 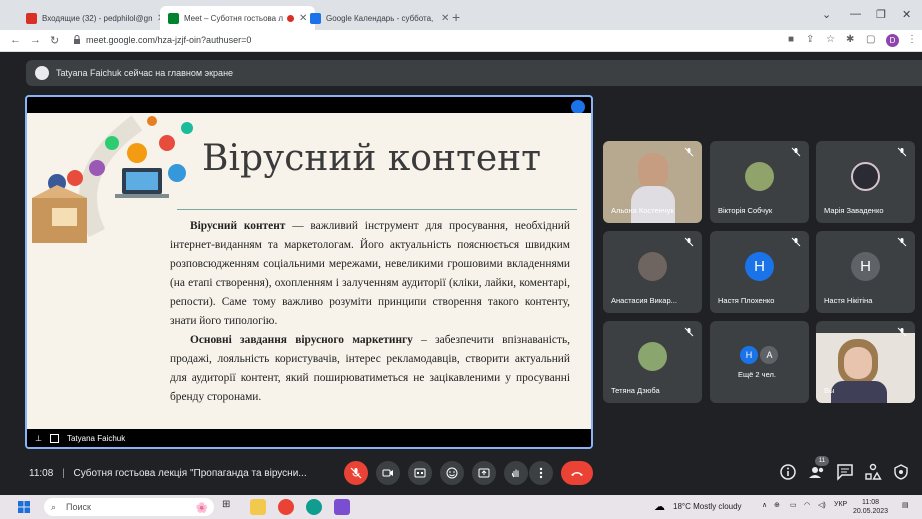 What do you see at coordinates (845, 472) in the screenshot?
I see `chat-icon` at bounding box center [845, 472].